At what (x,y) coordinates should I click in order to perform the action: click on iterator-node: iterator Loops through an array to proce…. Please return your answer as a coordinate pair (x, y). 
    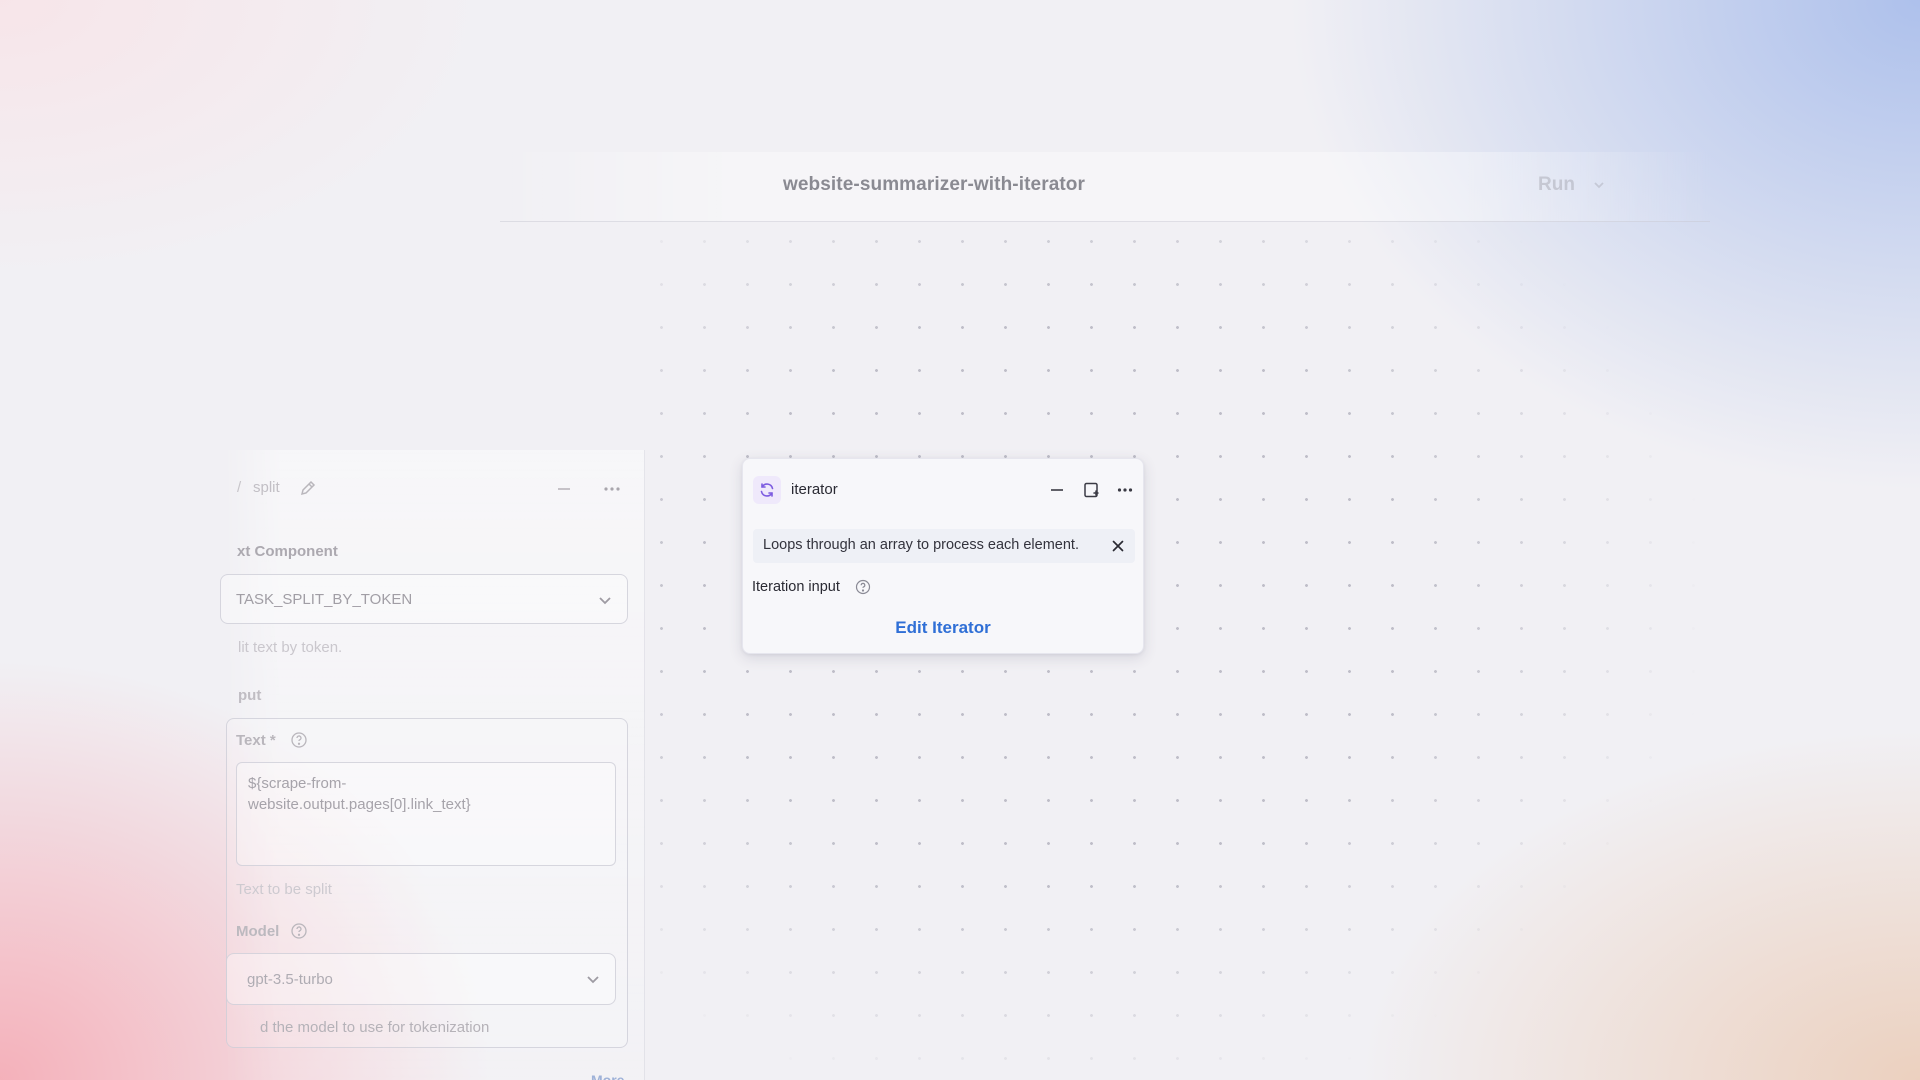
    Looking at the image, I should click on (943, 556).